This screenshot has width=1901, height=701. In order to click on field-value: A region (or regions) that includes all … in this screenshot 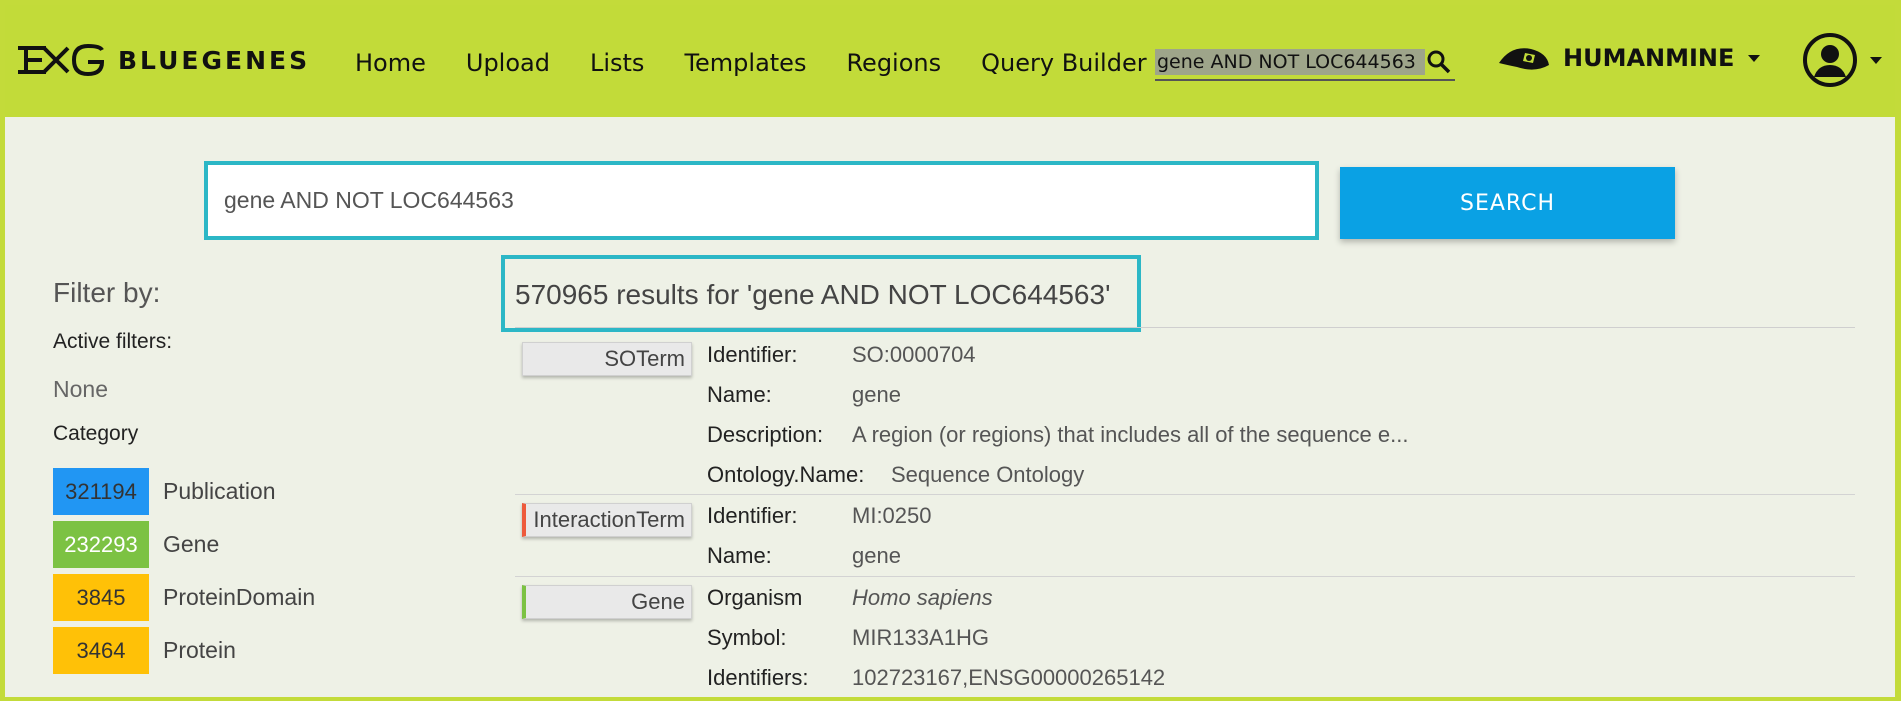, I will do `click(1130, 434)`.